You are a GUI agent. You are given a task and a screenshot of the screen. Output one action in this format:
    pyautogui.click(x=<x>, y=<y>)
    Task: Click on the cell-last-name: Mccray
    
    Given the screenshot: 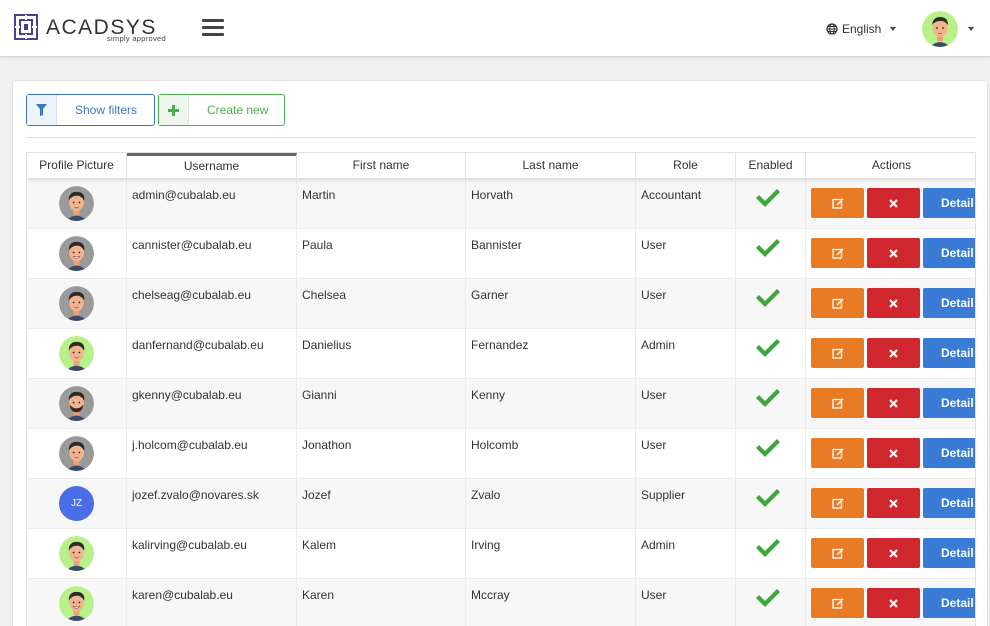 What is the action you would take?
    pyautogui.click(x=551, y=602)
    